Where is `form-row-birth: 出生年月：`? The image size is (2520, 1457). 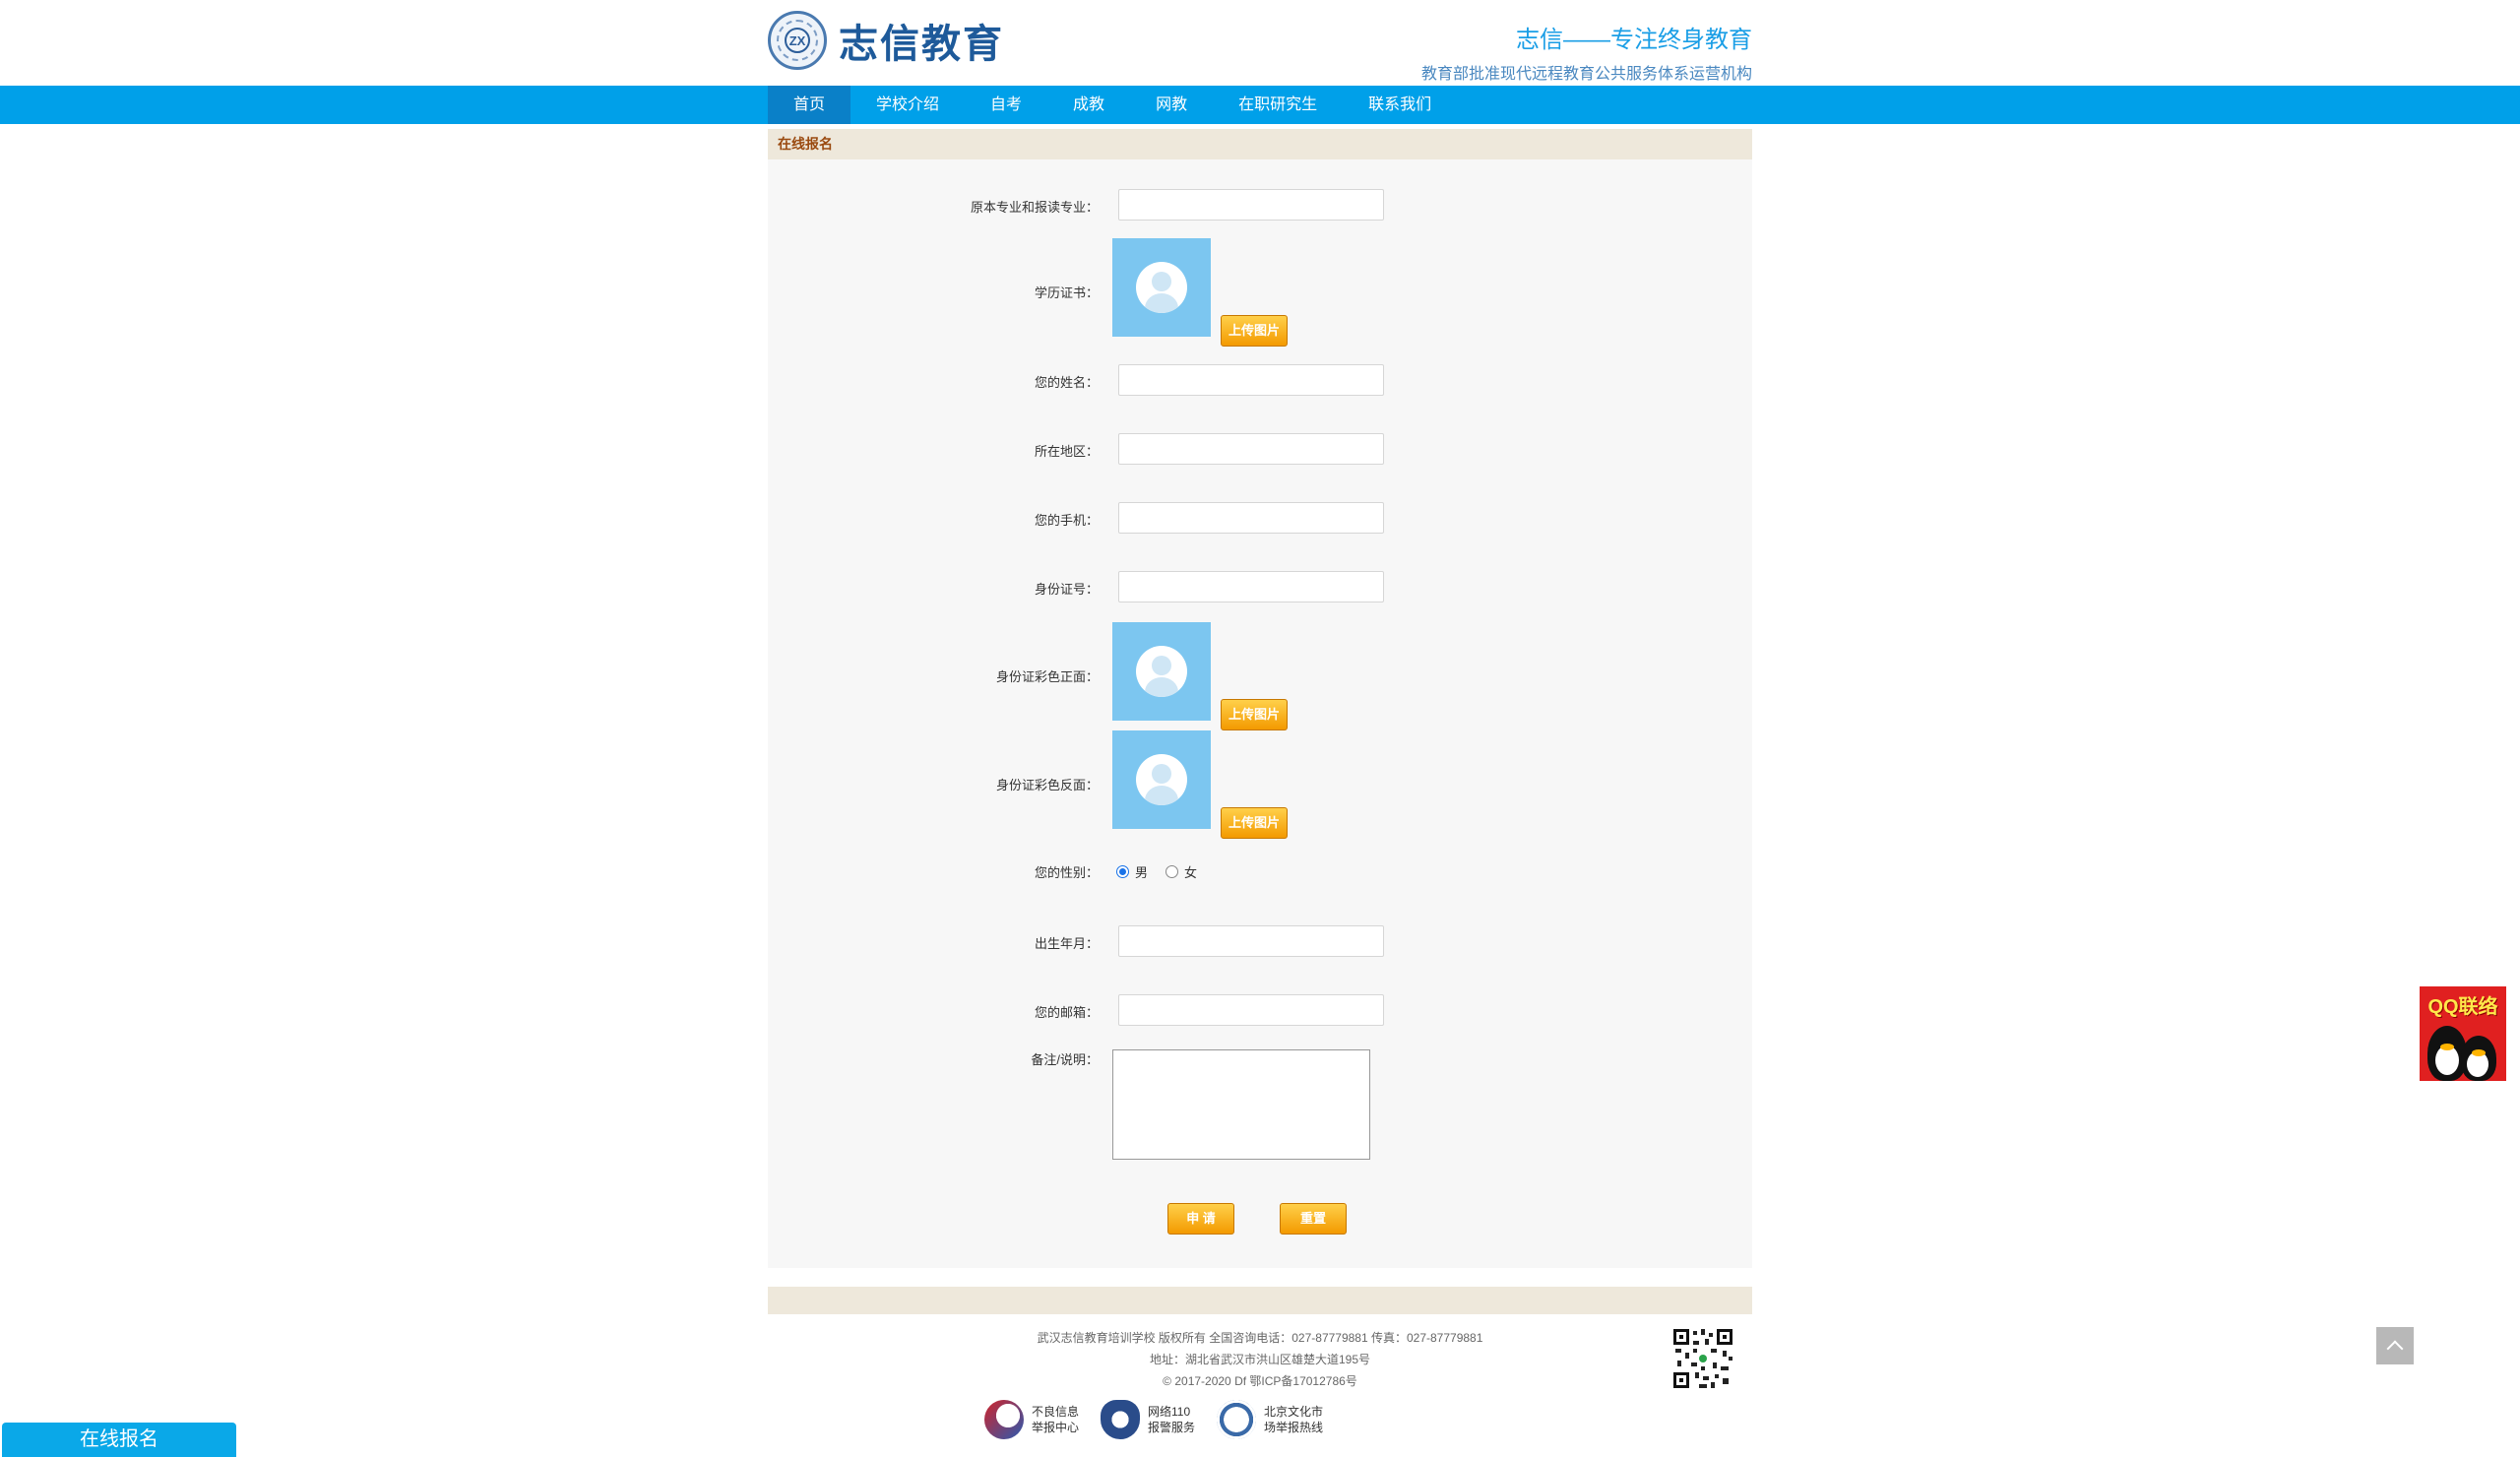
form-row-birth: 出生年月： is located at coordinates (1260, 942).